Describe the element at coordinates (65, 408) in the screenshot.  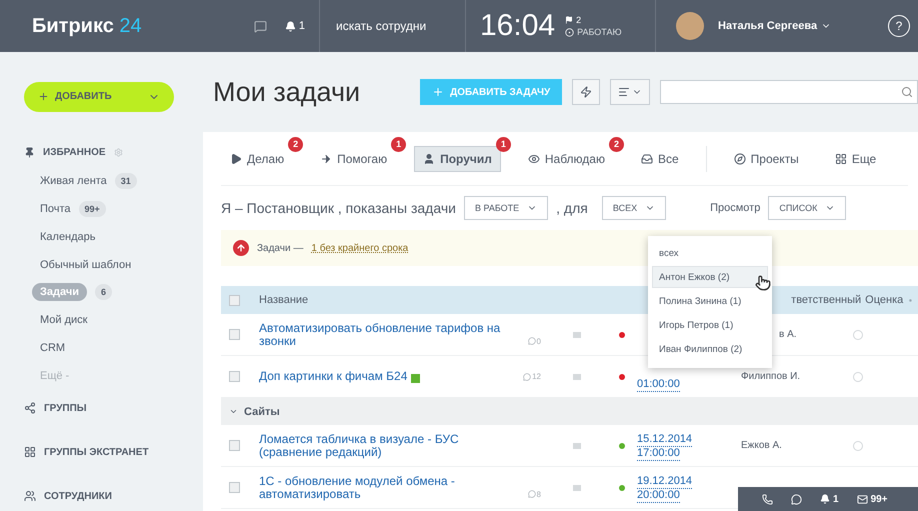
I see `section-title: ГРУППЫ` at that location.